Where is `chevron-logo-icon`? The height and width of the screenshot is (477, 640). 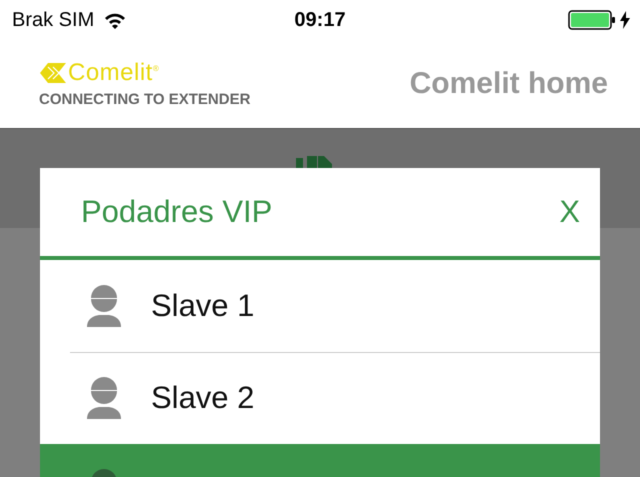 chevron-logo-icon is located at coordinates (52, 72).